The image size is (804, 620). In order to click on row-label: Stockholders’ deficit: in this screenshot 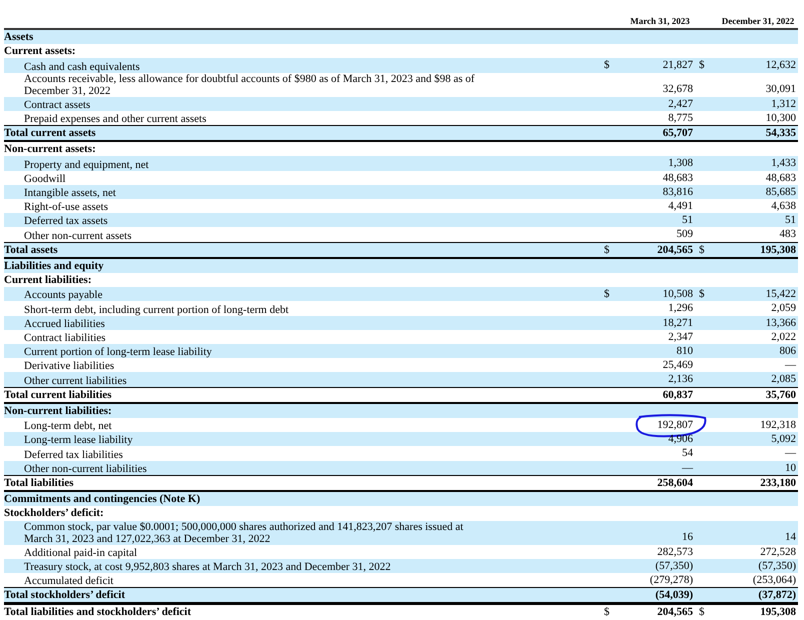, I will do `click(54, 513)`.